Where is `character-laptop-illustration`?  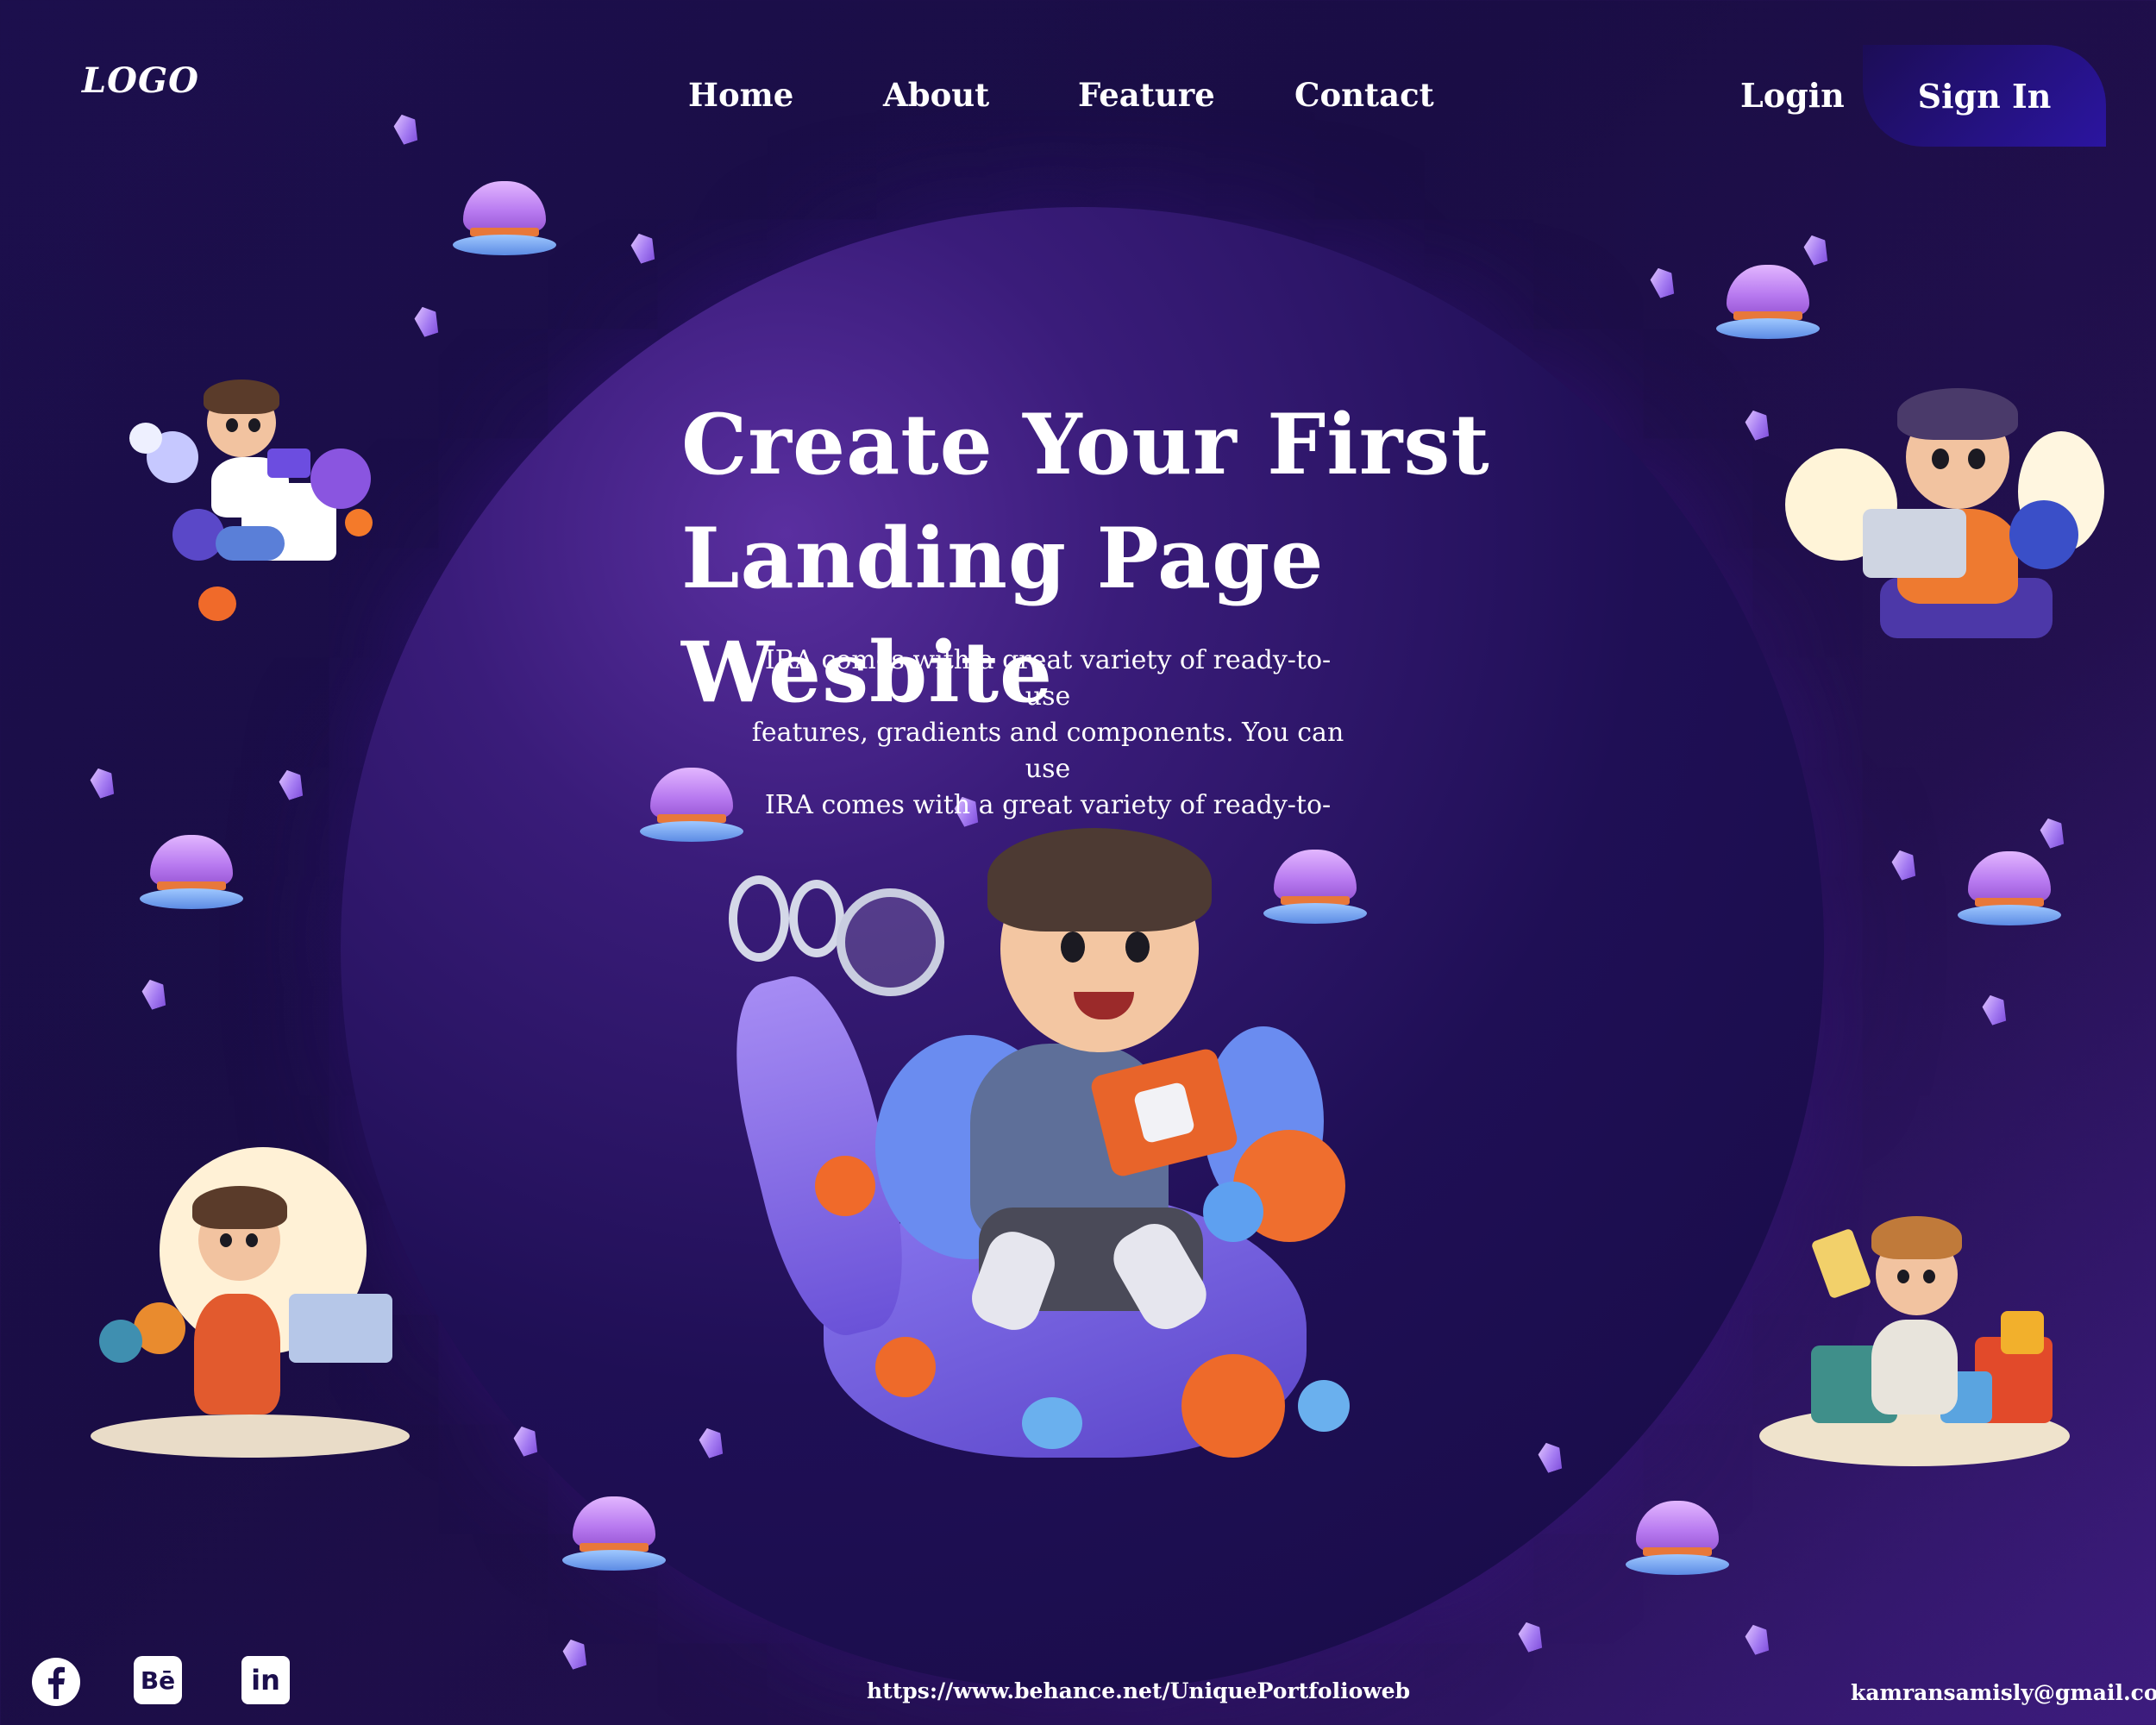 character-laptop-illustration is located at coordinates (1949, 518).